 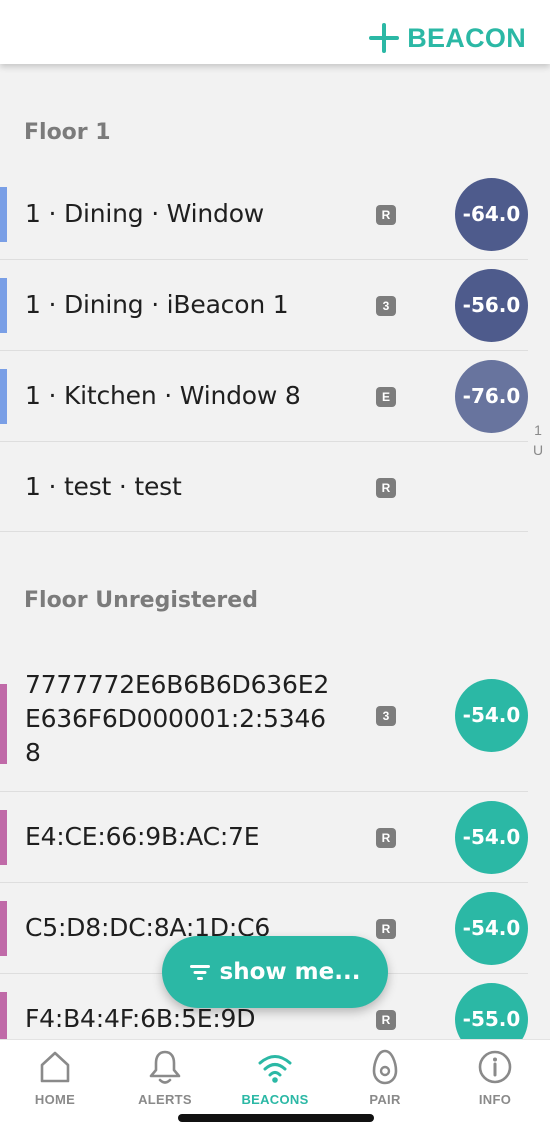 I want to click on beacon-type-badge: E, so click(x=386, y=397).